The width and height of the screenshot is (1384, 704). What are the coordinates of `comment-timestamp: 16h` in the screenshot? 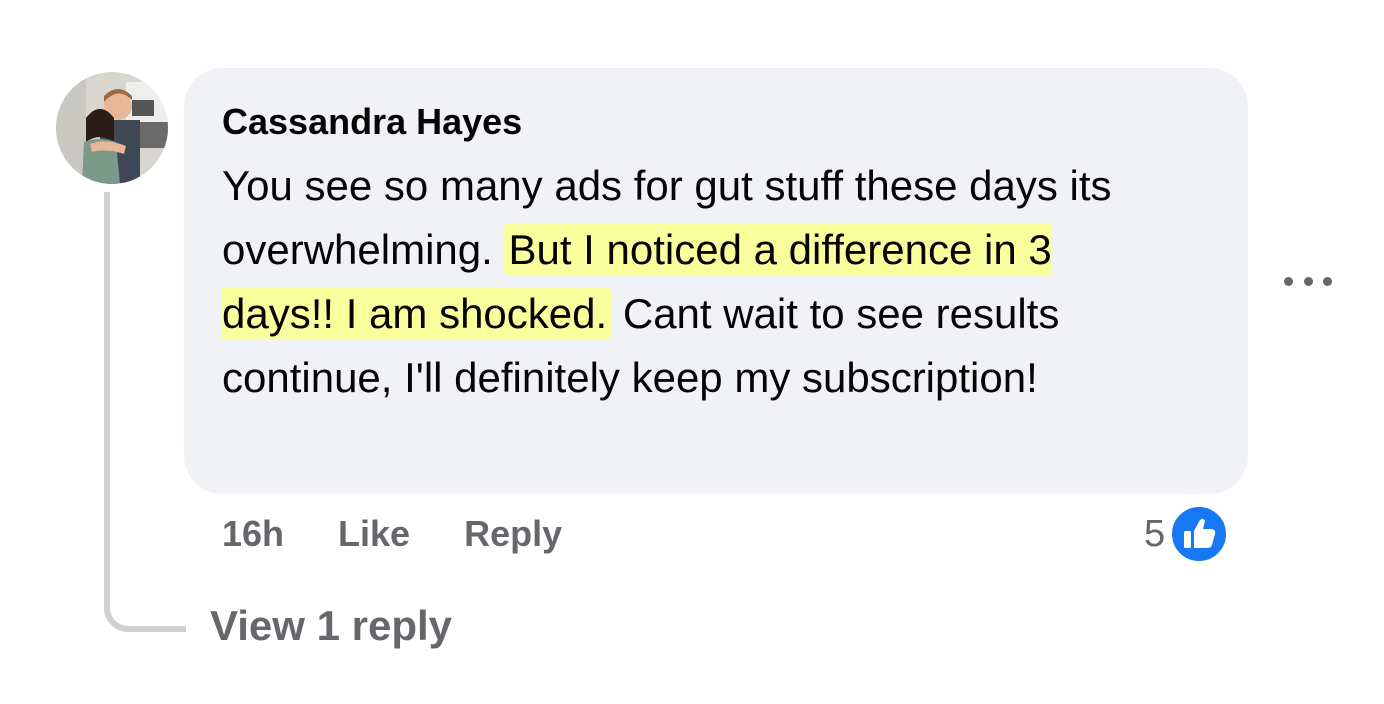 It's located at (253, 534).